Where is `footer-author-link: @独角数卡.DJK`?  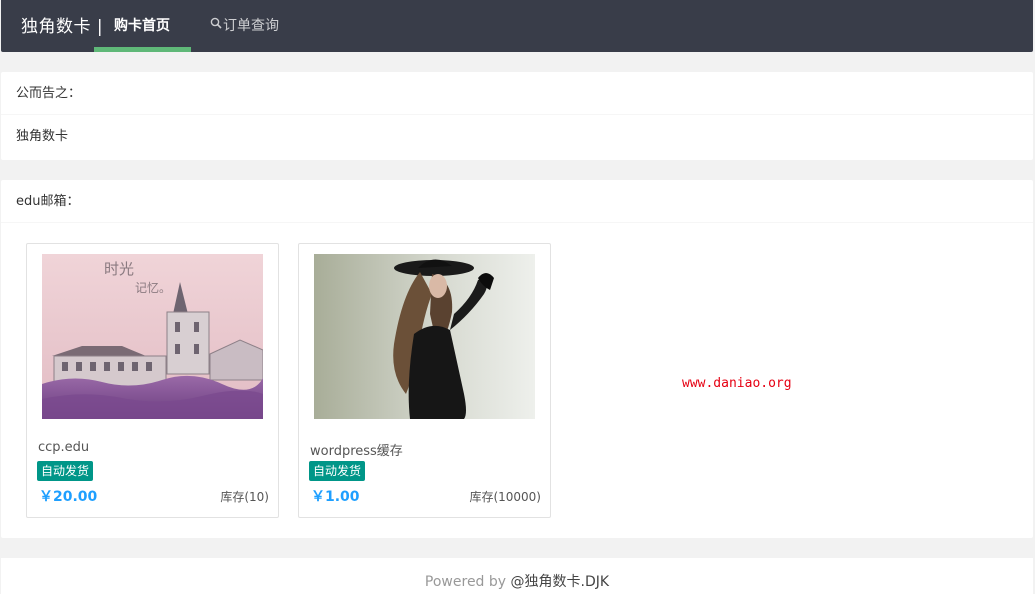 footer-author-link: @独角数卡.DJK is located at coordinates (560, 582).